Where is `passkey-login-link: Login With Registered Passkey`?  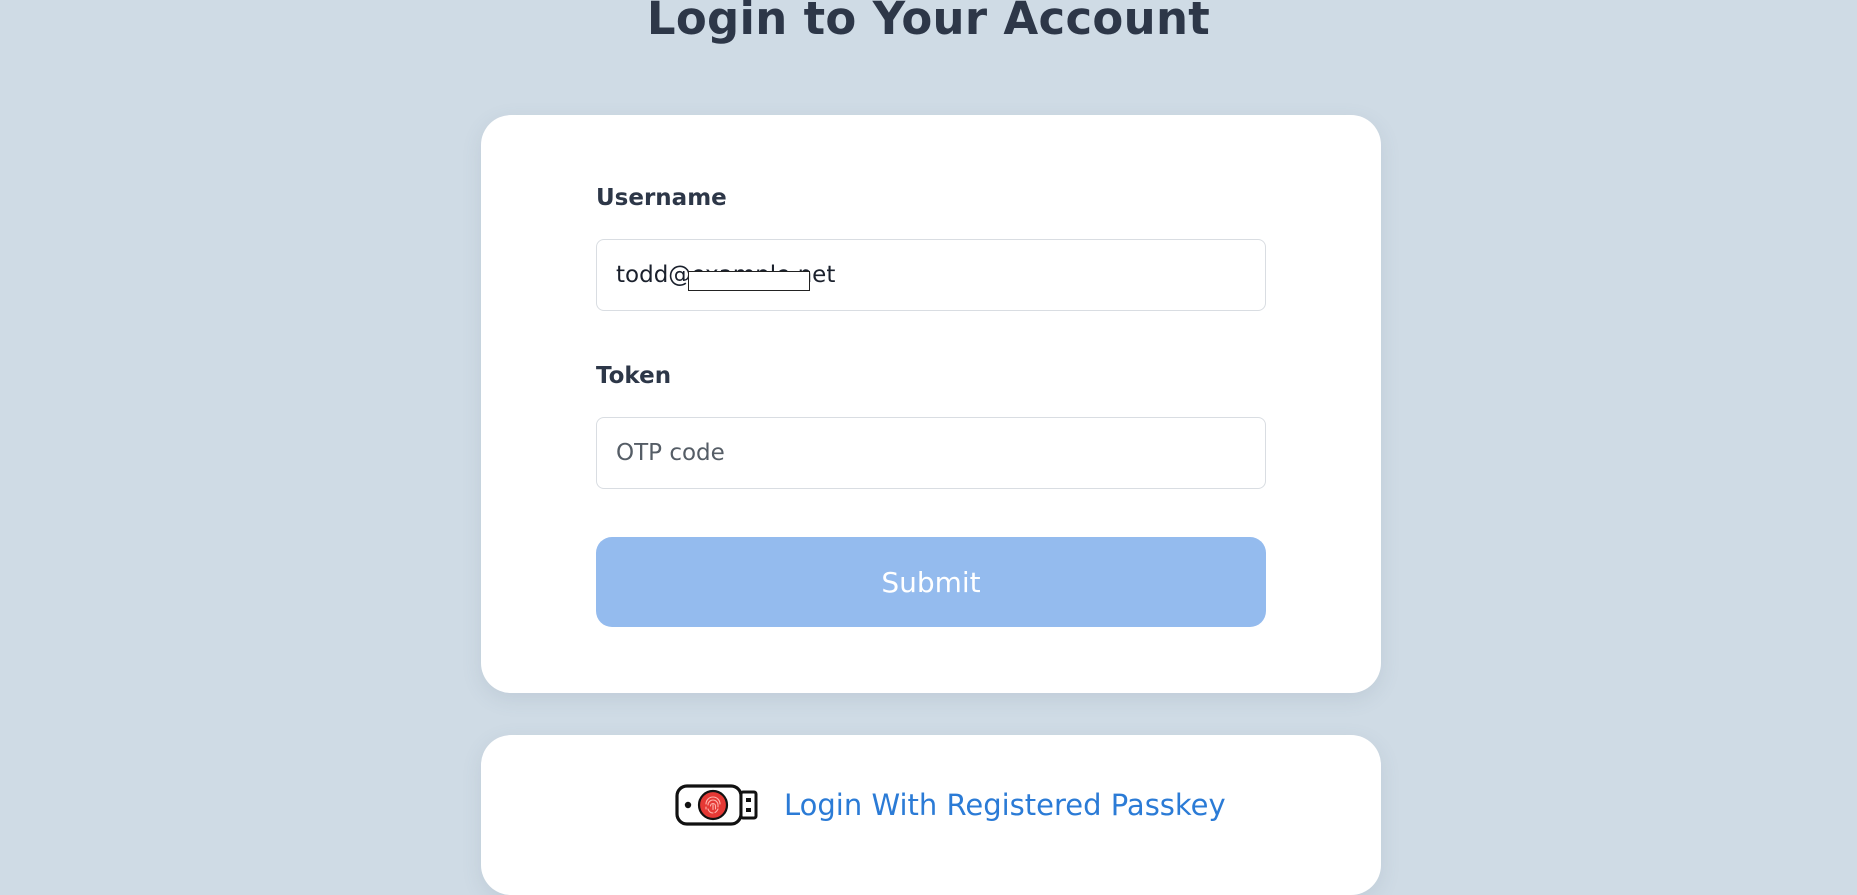 passkey-login-link: Login With Registered Passkey is located at coordinates (950, 805).